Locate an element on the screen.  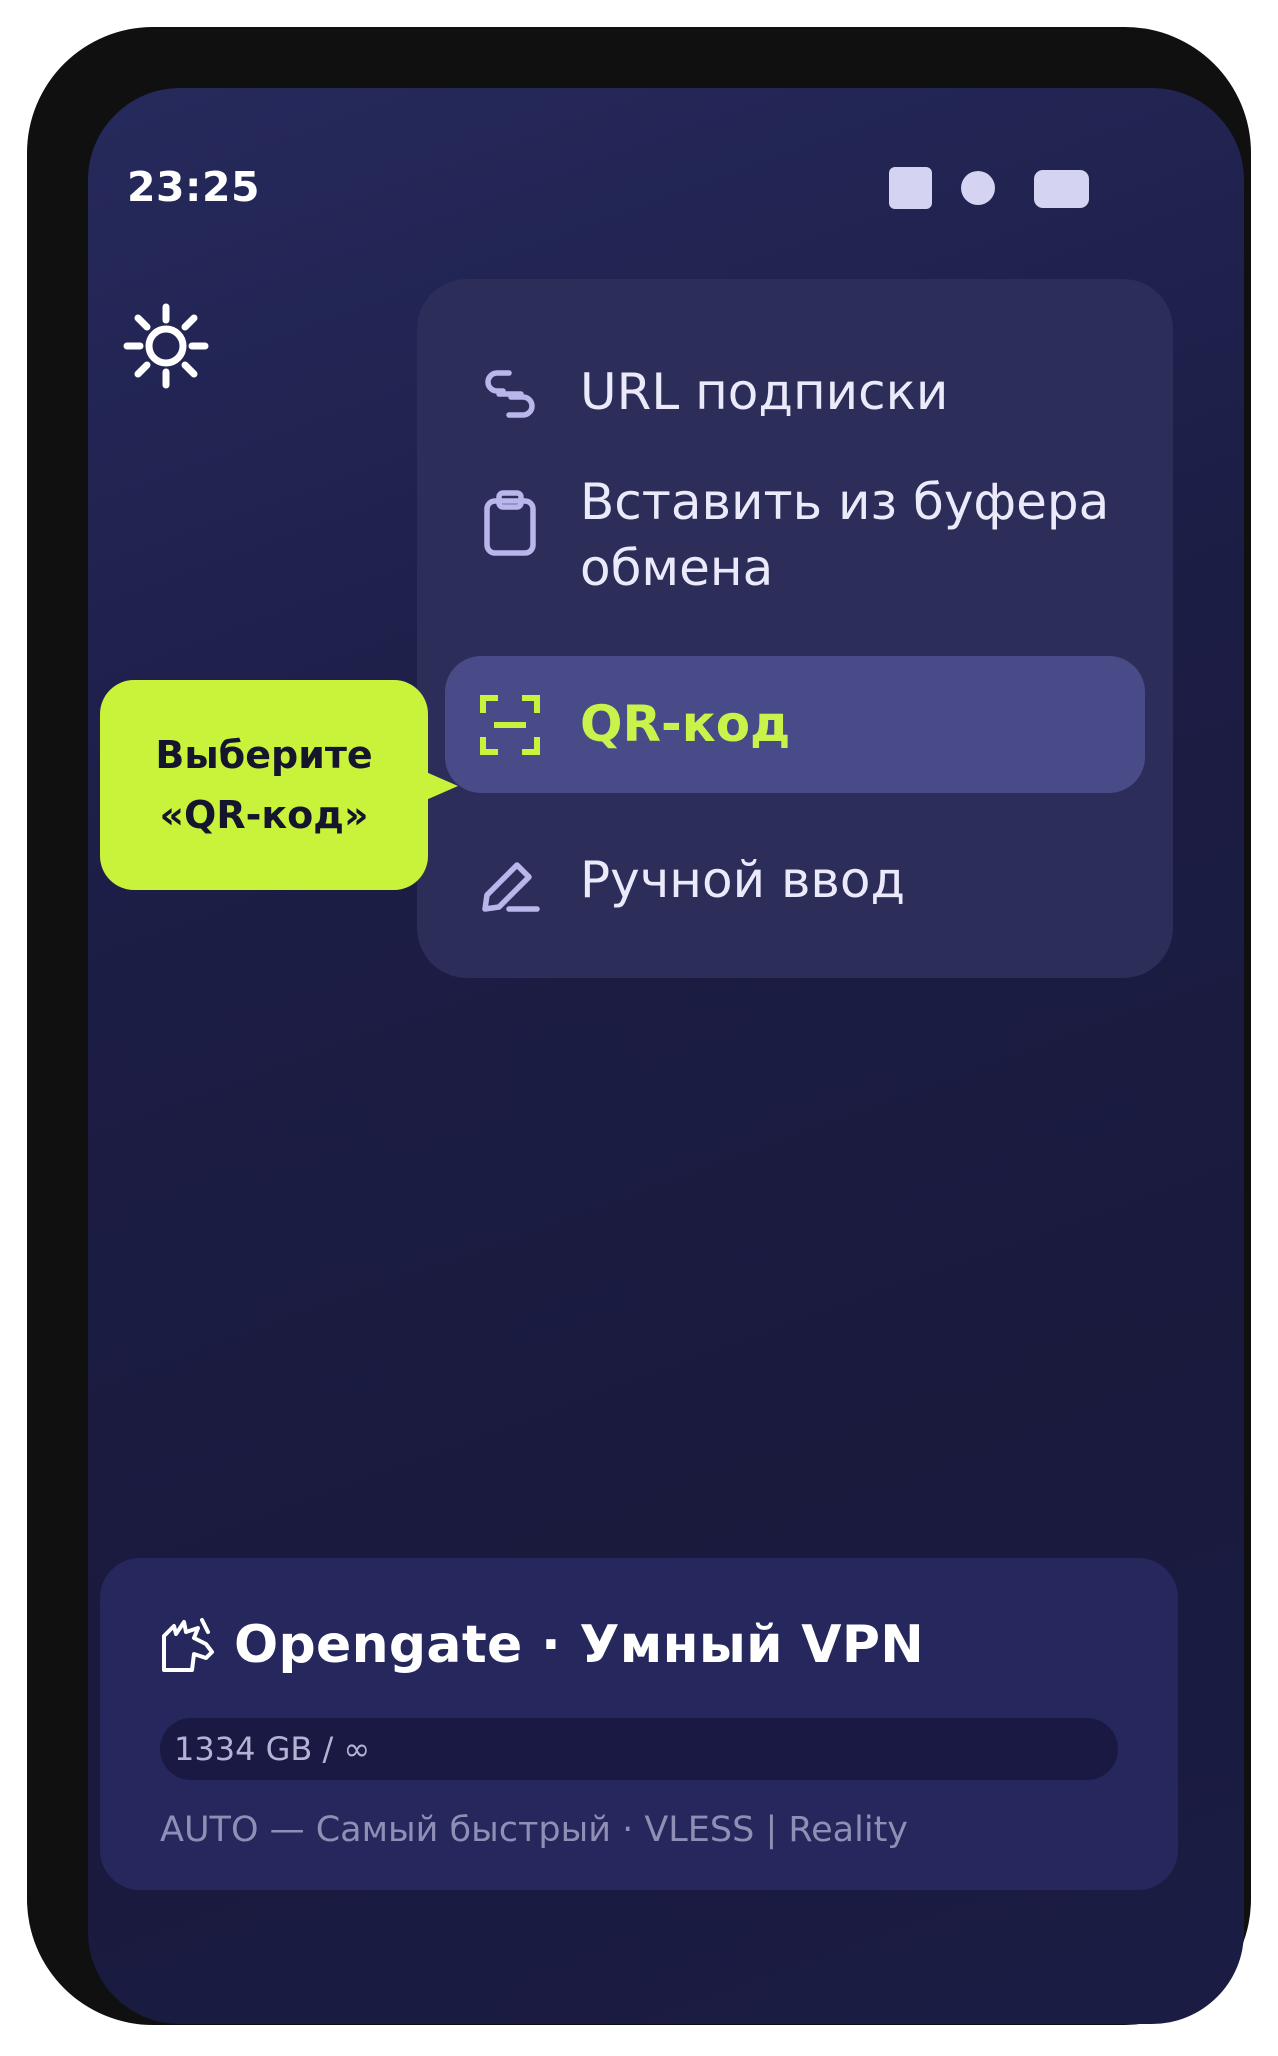
tooltip-line2: «QR-код» is located at coordinates (264, 815).